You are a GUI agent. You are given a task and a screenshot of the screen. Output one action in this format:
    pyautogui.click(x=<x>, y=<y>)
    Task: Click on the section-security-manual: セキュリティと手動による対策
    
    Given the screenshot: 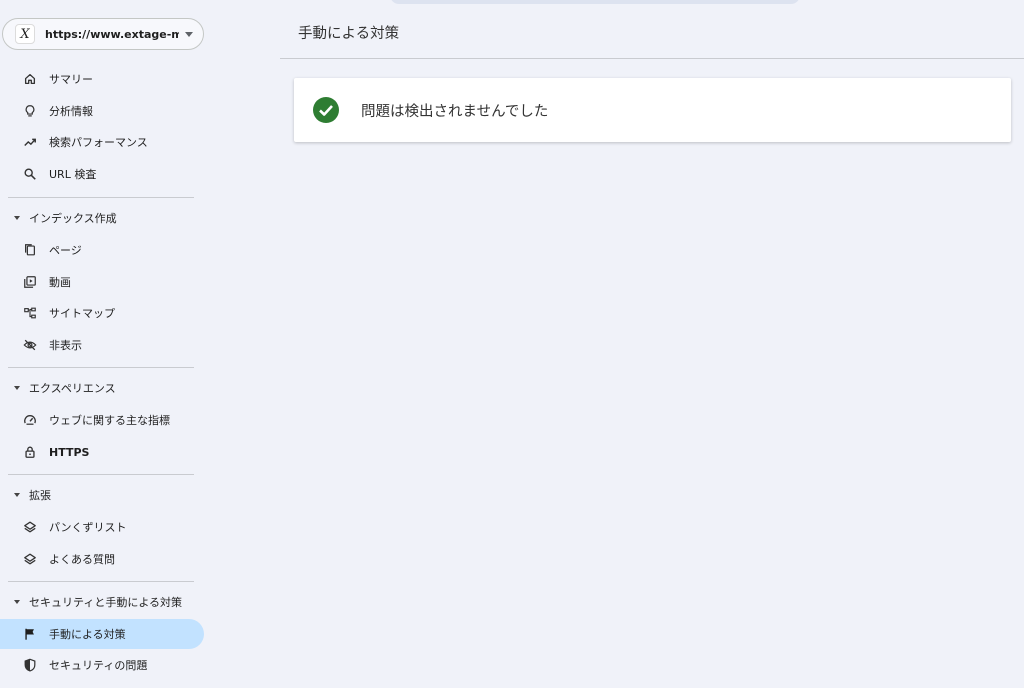 What is the action you would take?
    pyautogui.click(x=102, y=602)
    